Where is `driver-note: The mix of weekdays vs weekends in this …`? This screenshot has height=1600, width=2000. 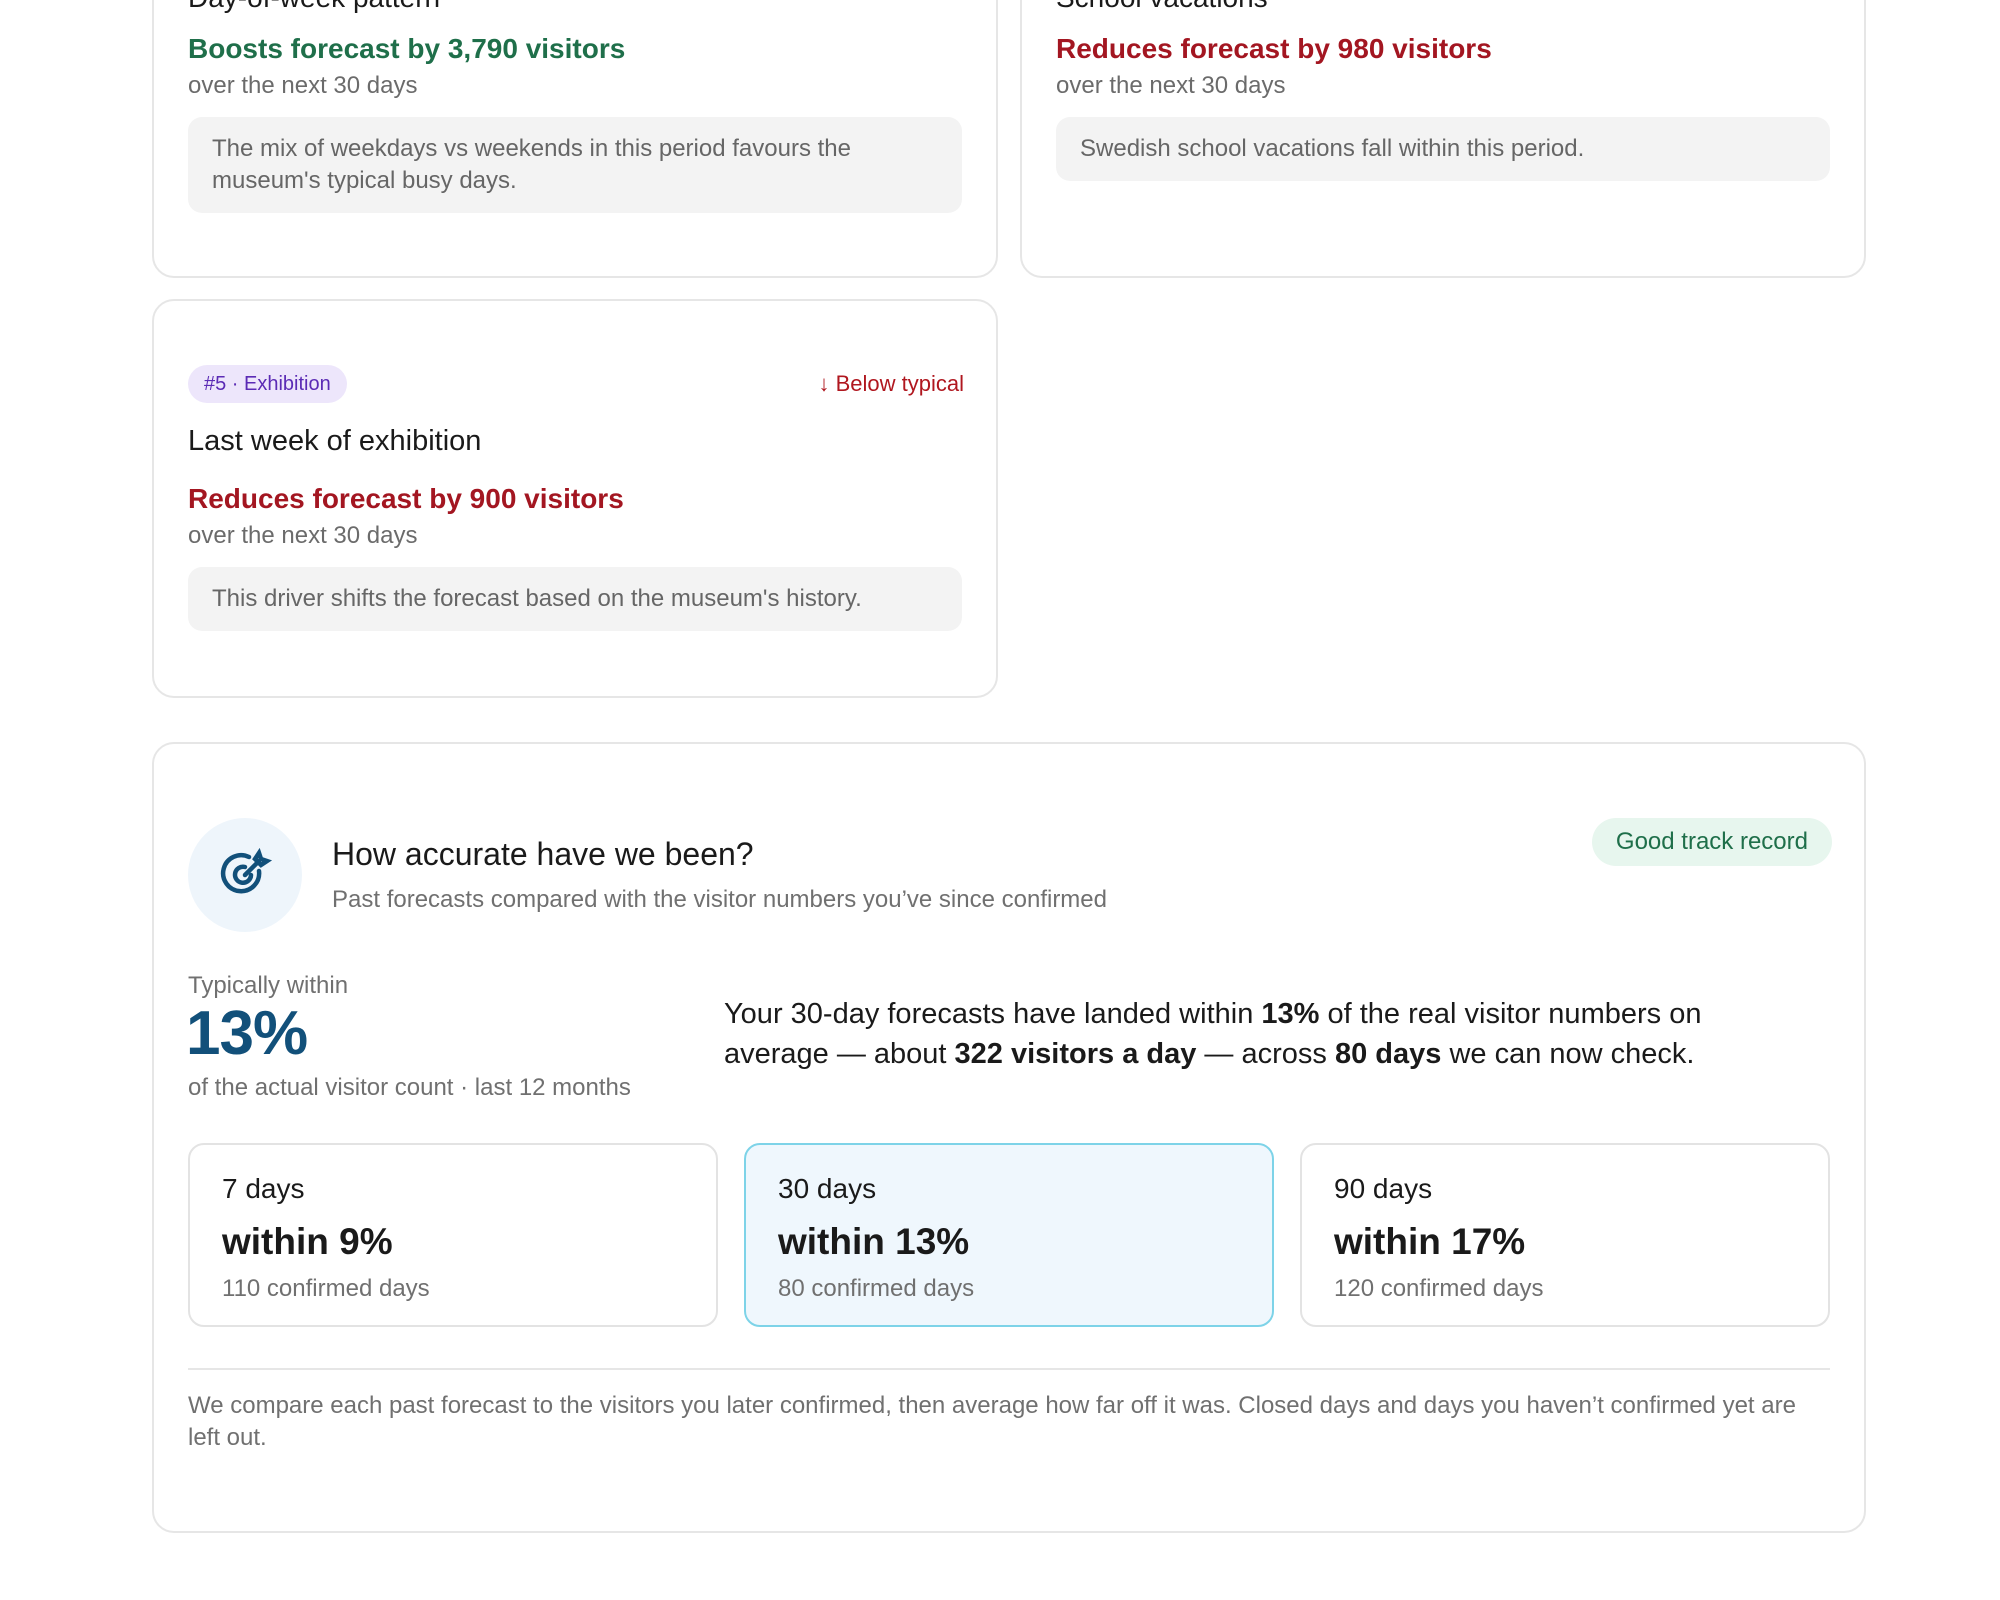
driver-note: The mix of weekdays vs weekends in this … is located at coordinates (575, 165).